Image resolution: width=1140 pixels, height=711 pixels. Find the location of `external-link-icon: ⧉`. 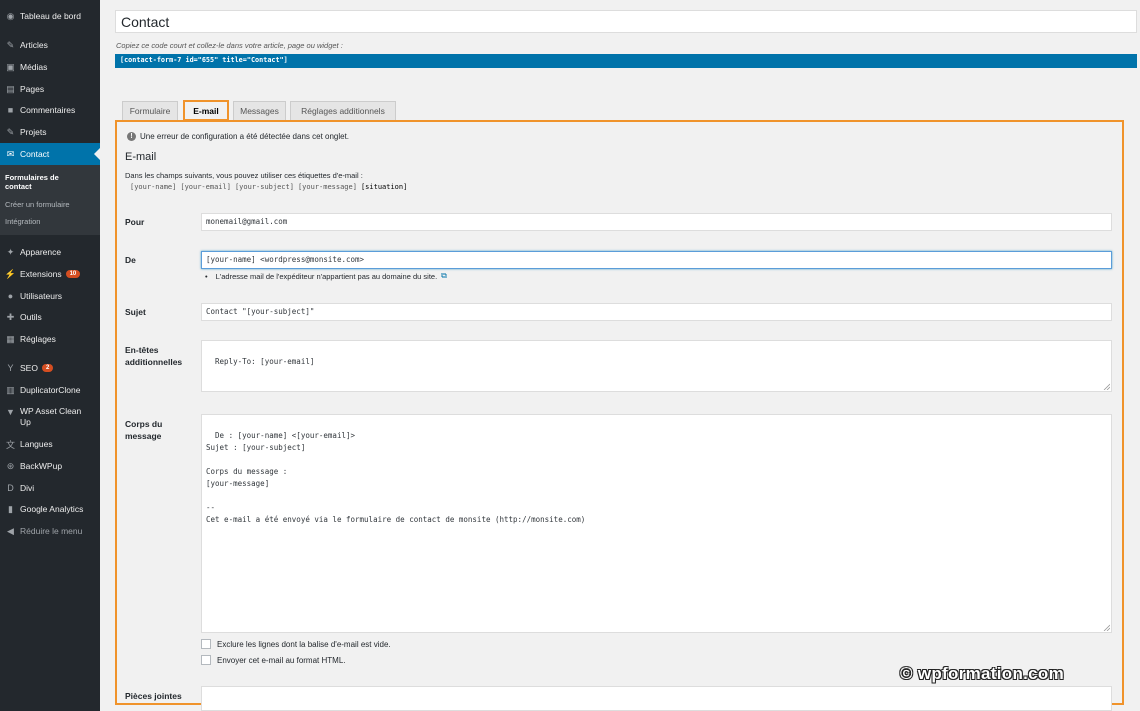

external-link-icon: ⧉ is located at coordinates (444, 276).